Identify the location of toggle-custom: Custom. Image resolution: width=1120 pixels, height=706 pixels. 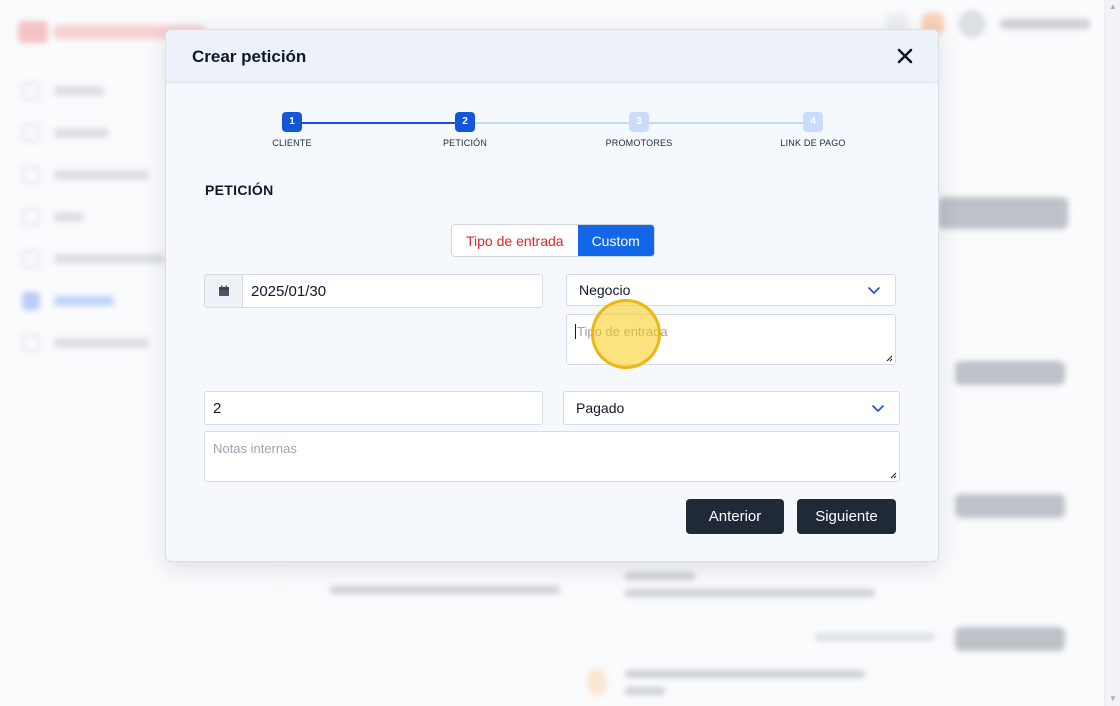
(615, 240).